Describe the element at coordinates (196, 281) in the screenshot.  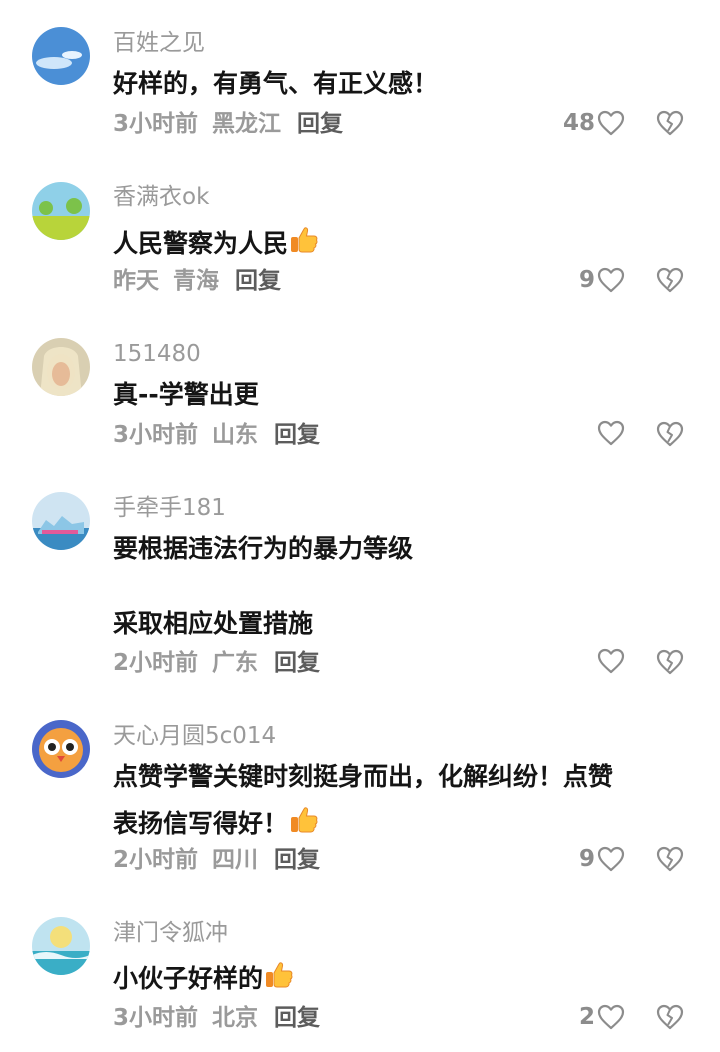
I see `comment-location: 青海` at that location.